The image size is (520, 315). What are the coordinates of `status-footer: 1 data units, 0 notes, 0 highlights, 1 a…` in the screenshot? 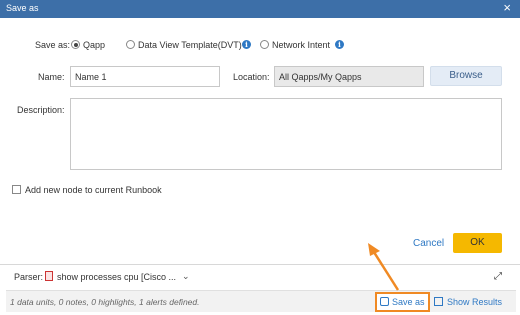 It's located at (261, 301).